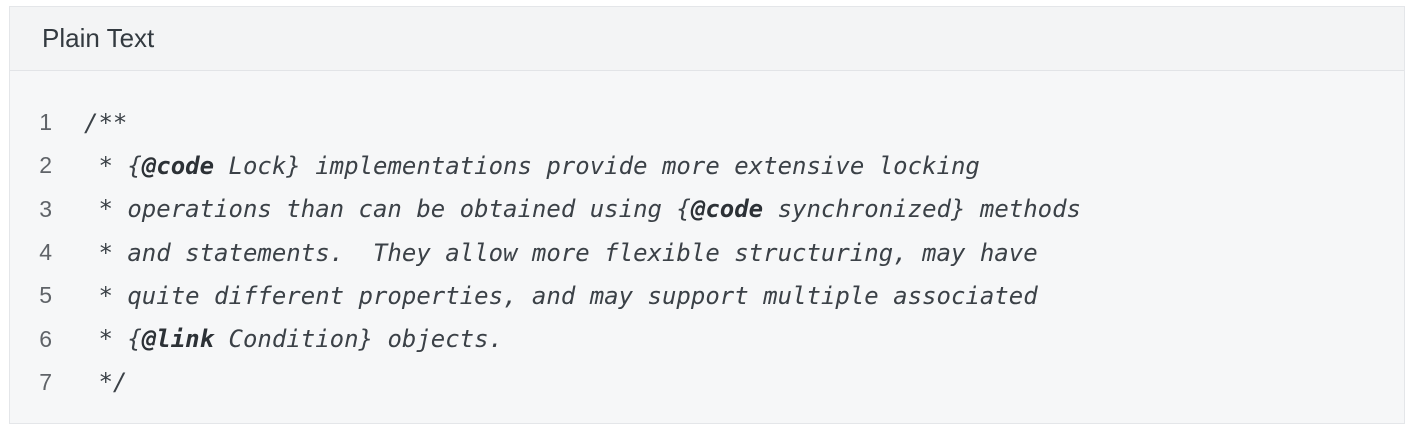 This screenshot has width=1414, height=428. I want to click on line-text: /**, so click(105, 123).